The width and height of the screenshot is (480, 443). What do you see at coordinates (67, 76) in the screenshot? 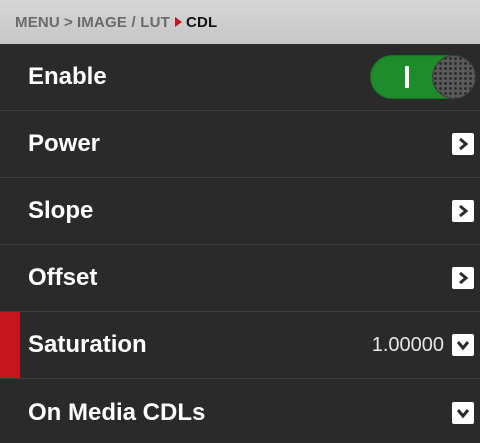
I see `menu-item-label: Enable` at bounding box center [67, 76].